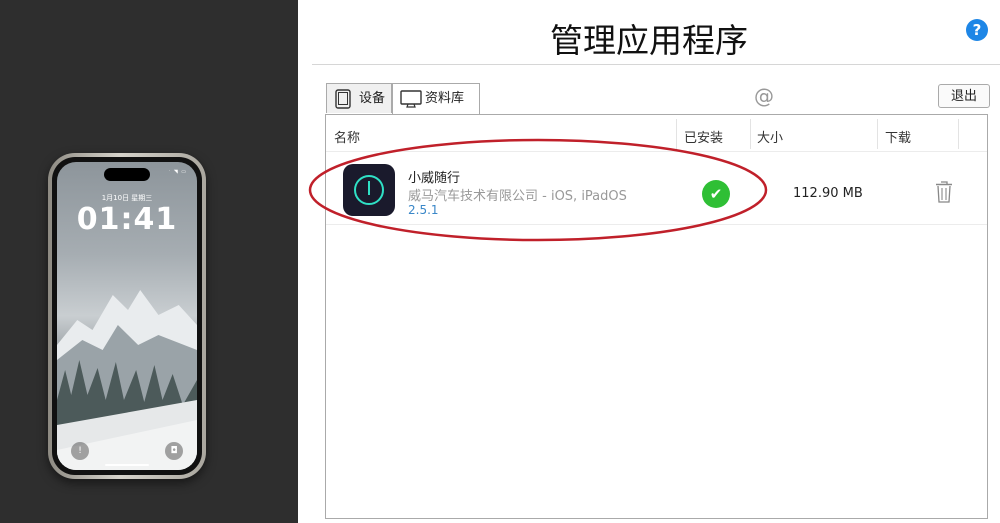 The height and width of the screenshot is (523, 1000). What do you see at coordinates (764, 96) in the screenshot?
I see `at-icon: @` at bounding box center [764, 96].